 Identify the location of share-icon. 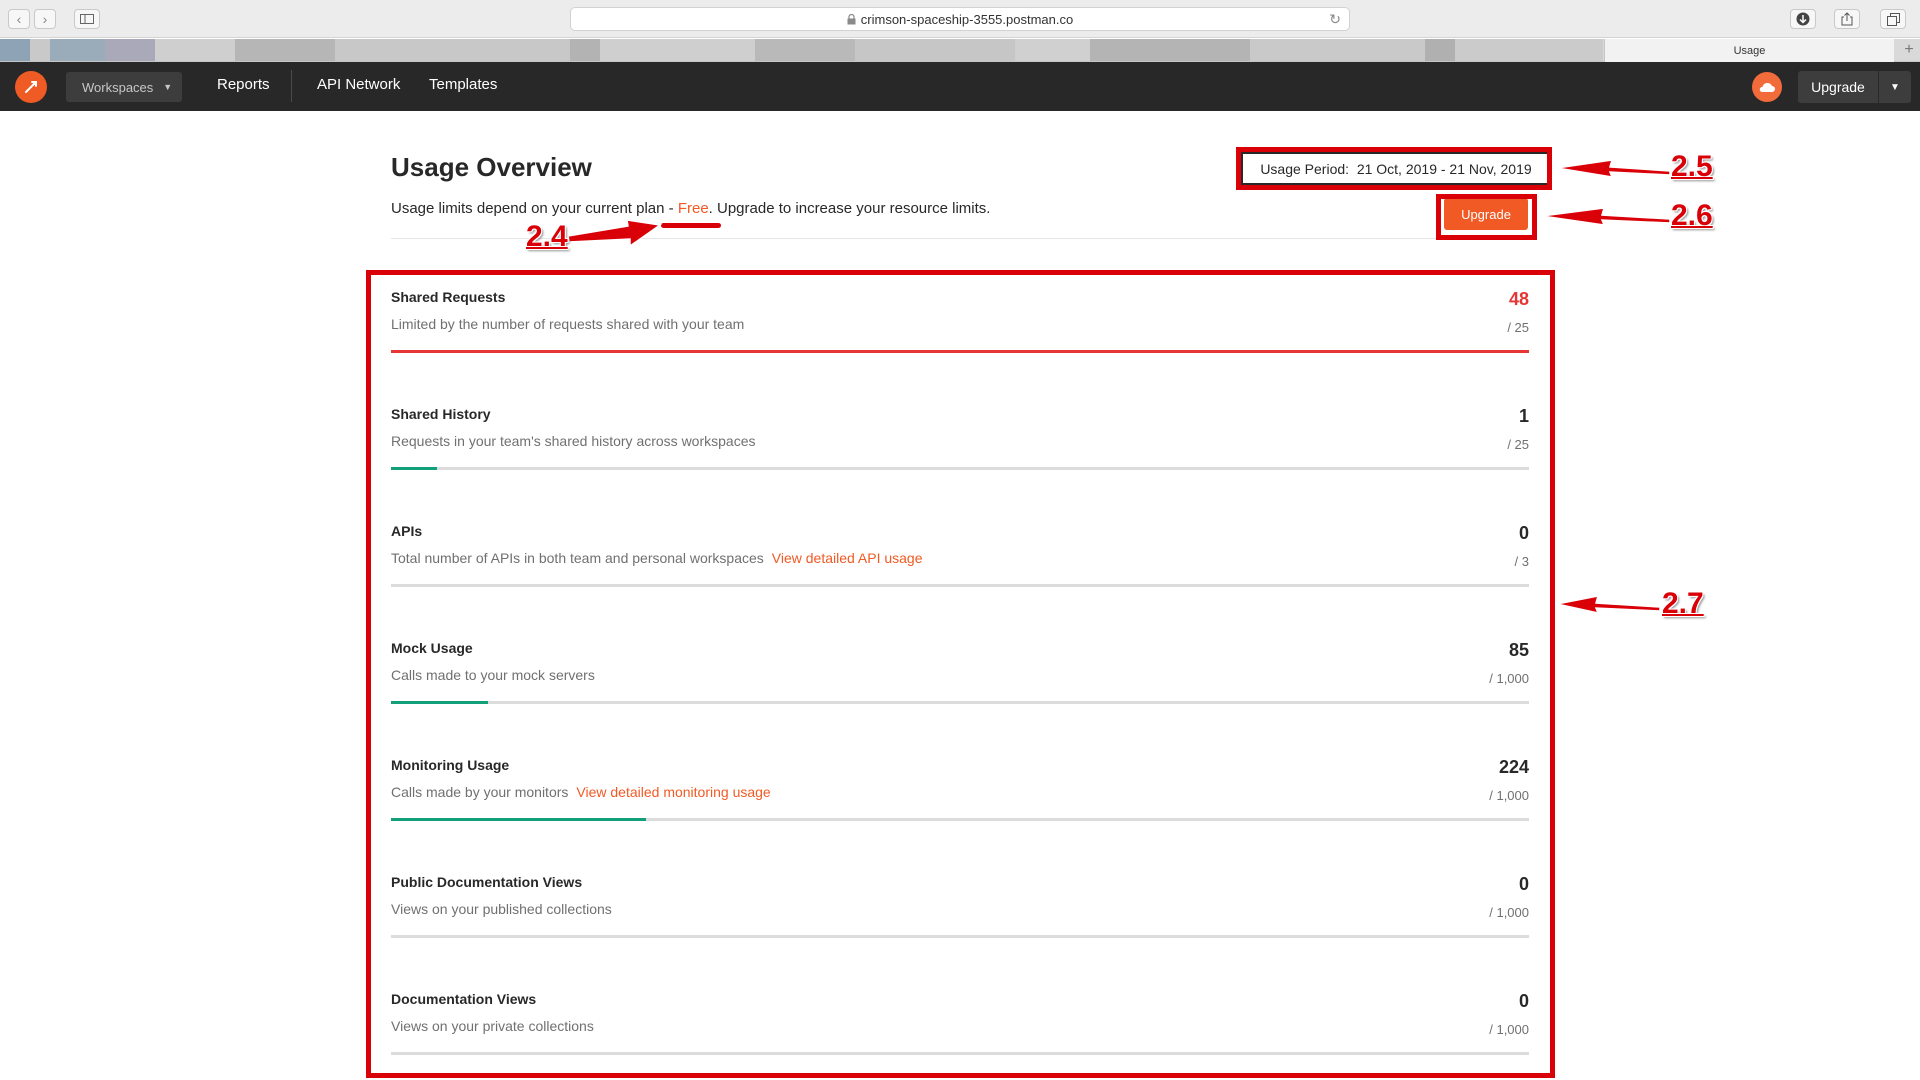
(1847, 19).